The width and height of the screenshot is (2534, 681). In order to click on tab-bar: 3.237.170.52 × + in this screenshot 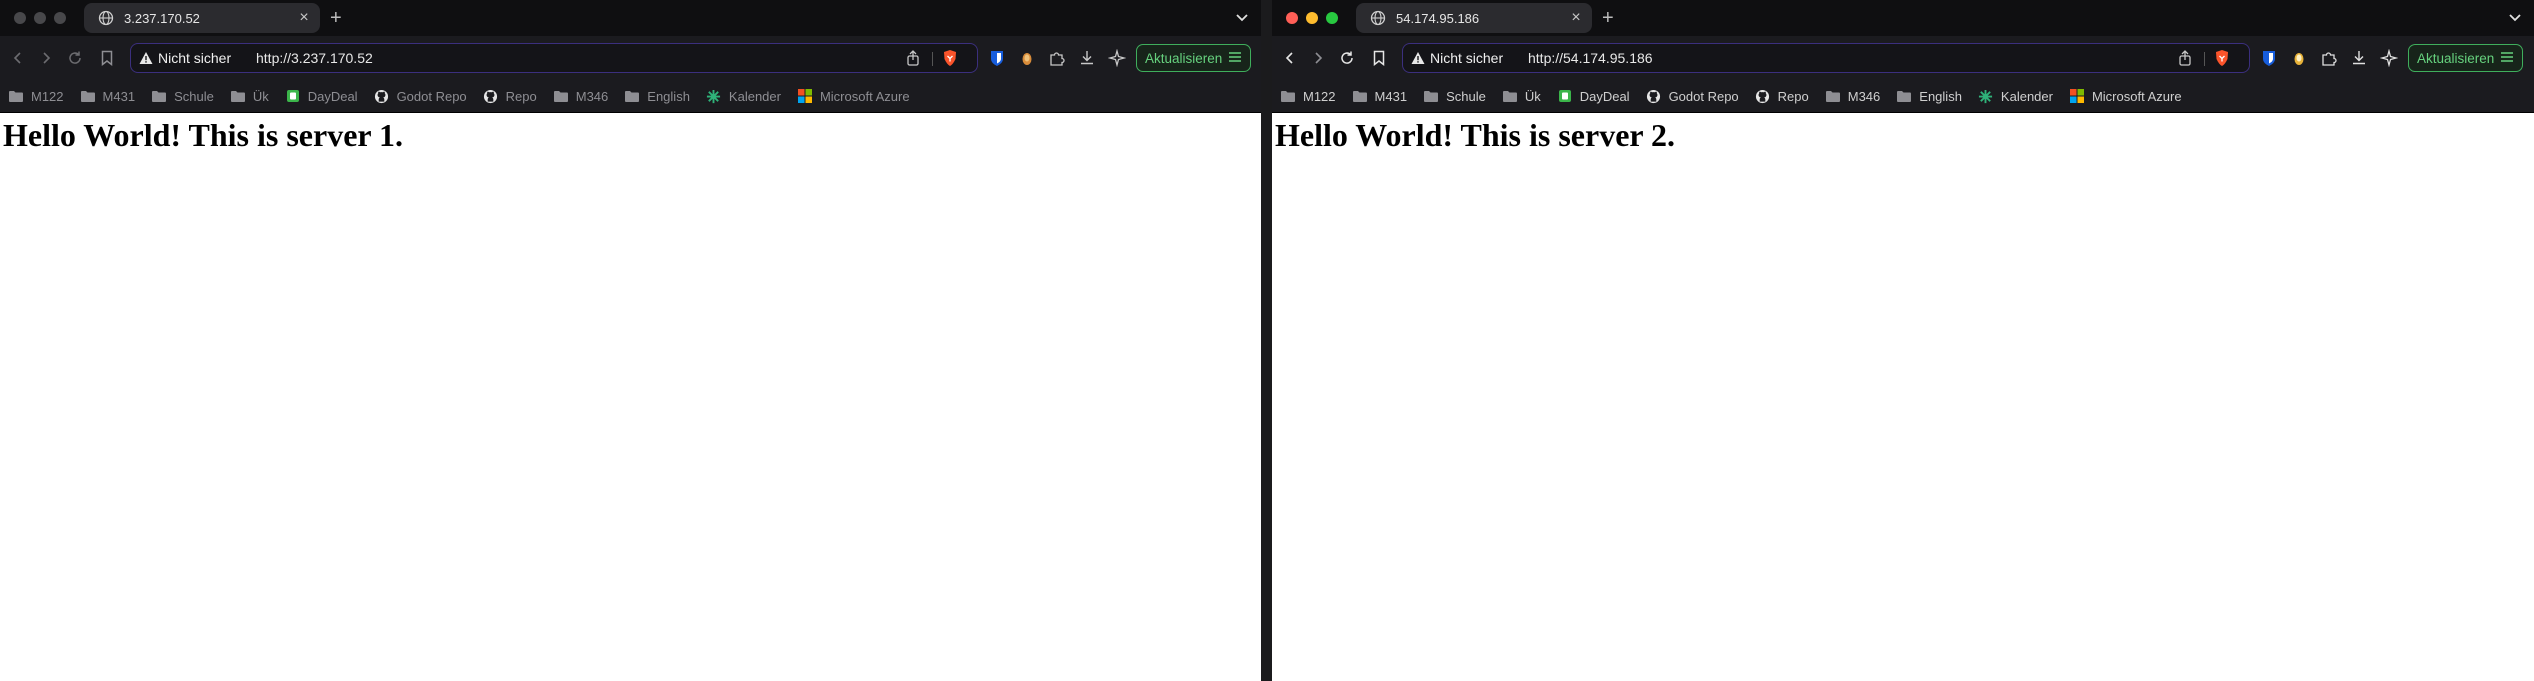, I will do `click(630, 18)`.